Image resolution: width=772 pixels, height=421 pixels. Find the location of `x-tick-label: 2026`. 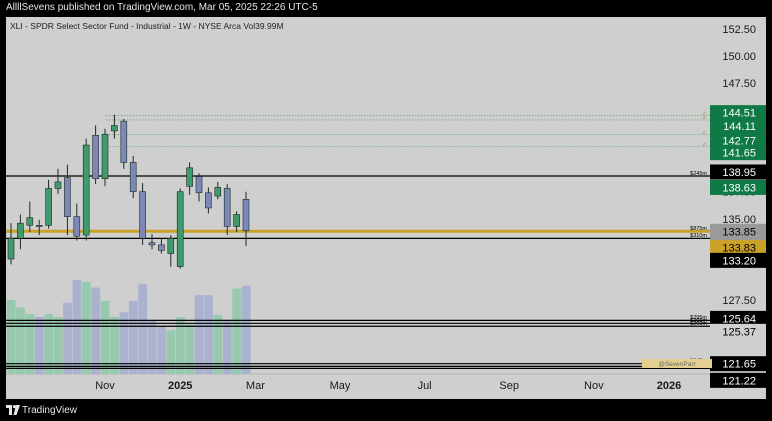

x-tick-label: 2026 is located at coordinates (669, 386).